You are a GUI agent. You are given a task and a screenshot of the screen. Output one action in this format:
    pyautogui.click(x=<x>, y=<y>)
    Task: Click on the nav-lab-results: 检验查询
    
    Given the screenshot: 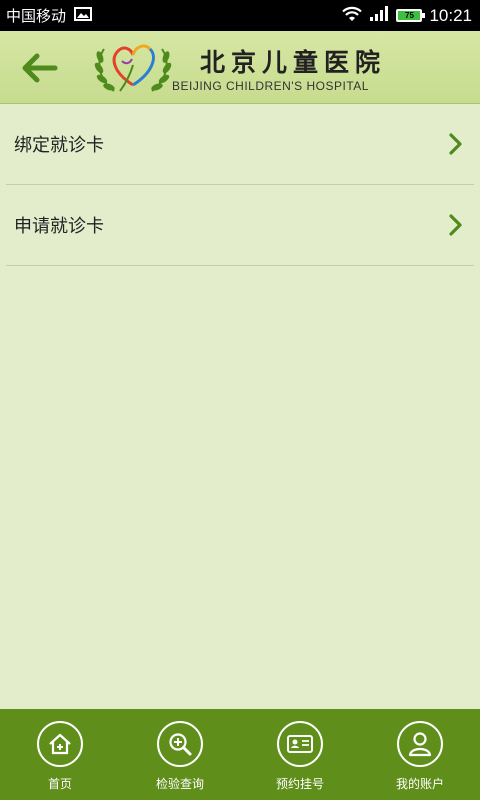 What is the action you would take?
    pyautogui.click(x=180, y=754)
    